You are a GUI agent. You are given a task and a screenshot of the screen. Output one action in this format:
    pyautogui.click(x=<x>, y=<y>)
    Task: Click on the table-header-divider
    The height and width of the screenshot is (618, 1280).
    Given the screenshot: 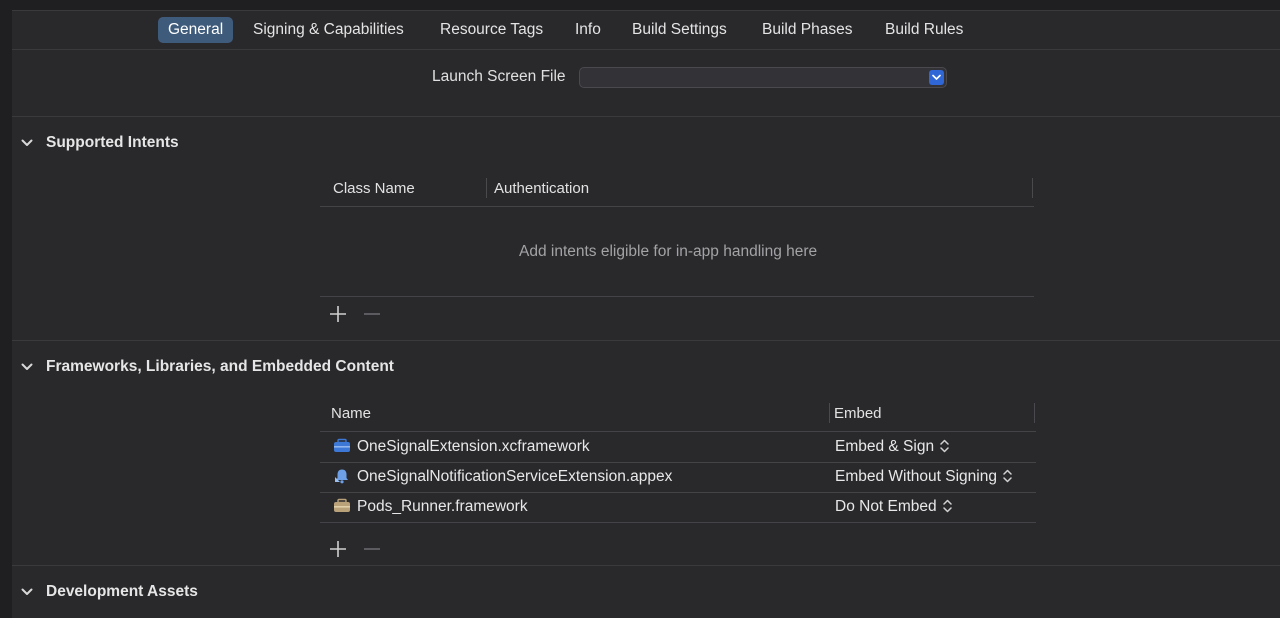 What is the action you would take?
    pyautogui.click(x=677, y=206)
    